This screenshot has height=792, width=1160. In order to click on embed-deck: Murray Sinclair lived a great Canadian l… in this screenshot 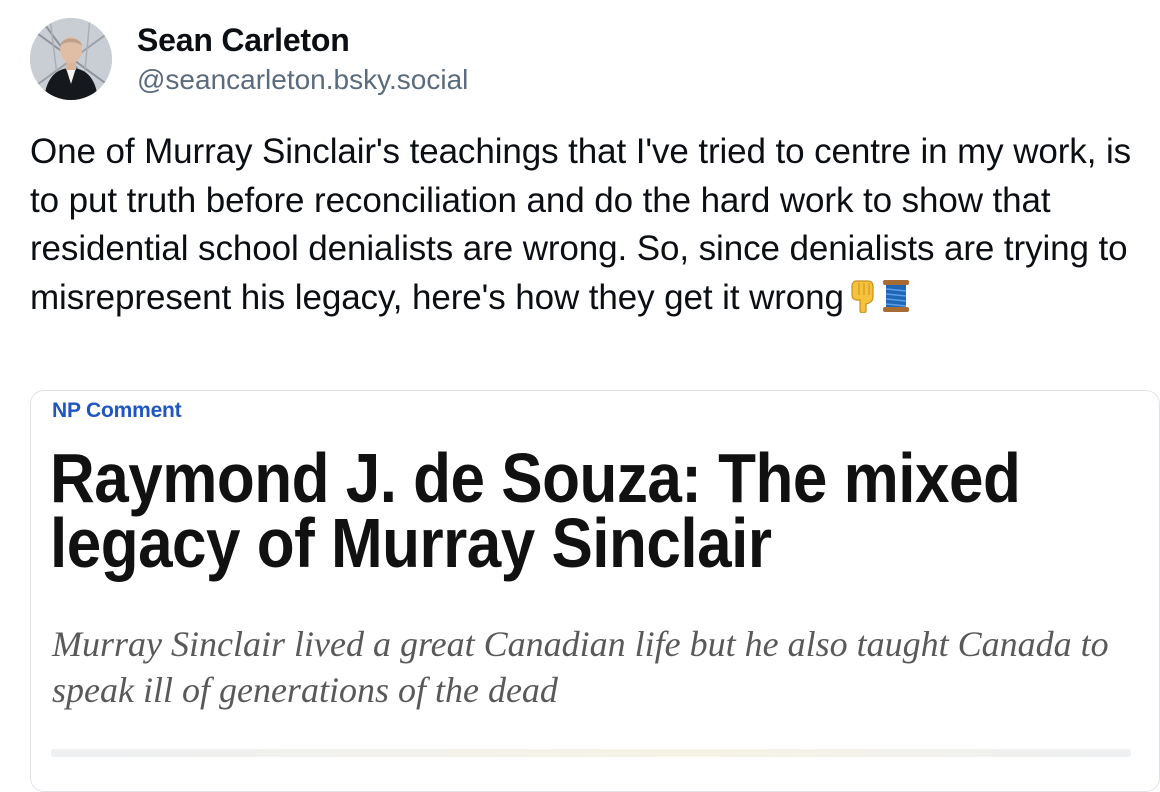, I will do `click(580, 667)`.